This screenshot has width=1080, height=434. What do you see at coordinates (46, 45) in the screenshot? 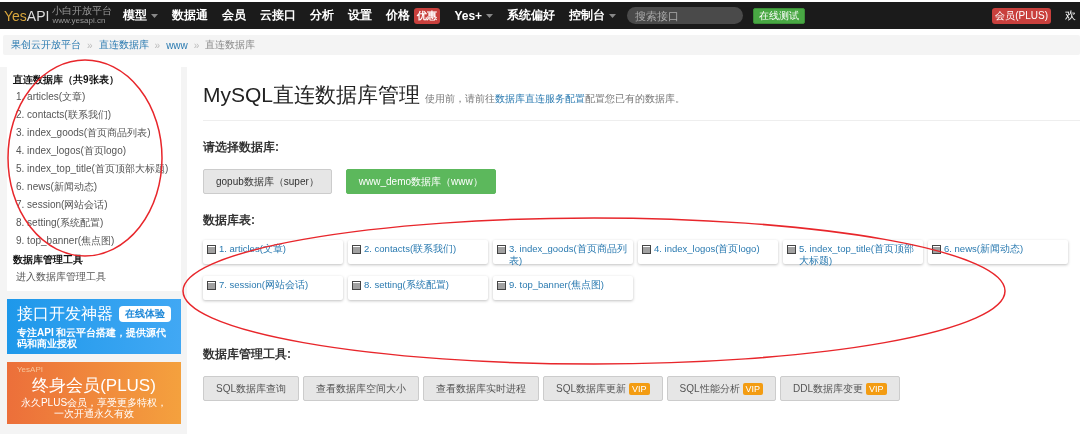
I see `breadcrumb-link: 果创云开放平台` at bounding box center [46, 45].